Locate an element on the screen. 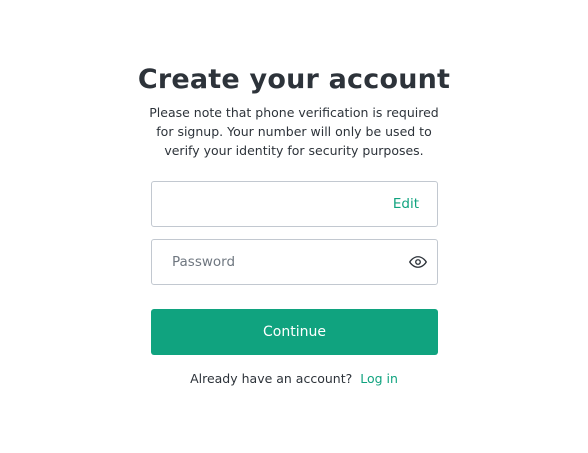 The width and height of the screenshot is (588, 453). password-field is located at coordinates (294, 262).